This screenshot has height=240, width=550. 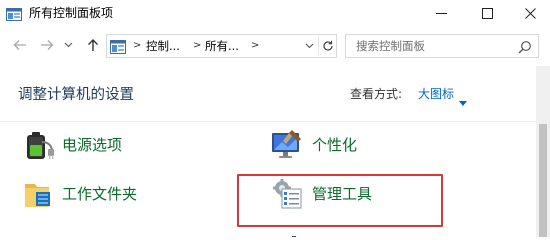 I want to click on minimize-button, so click(x=441, y=13).